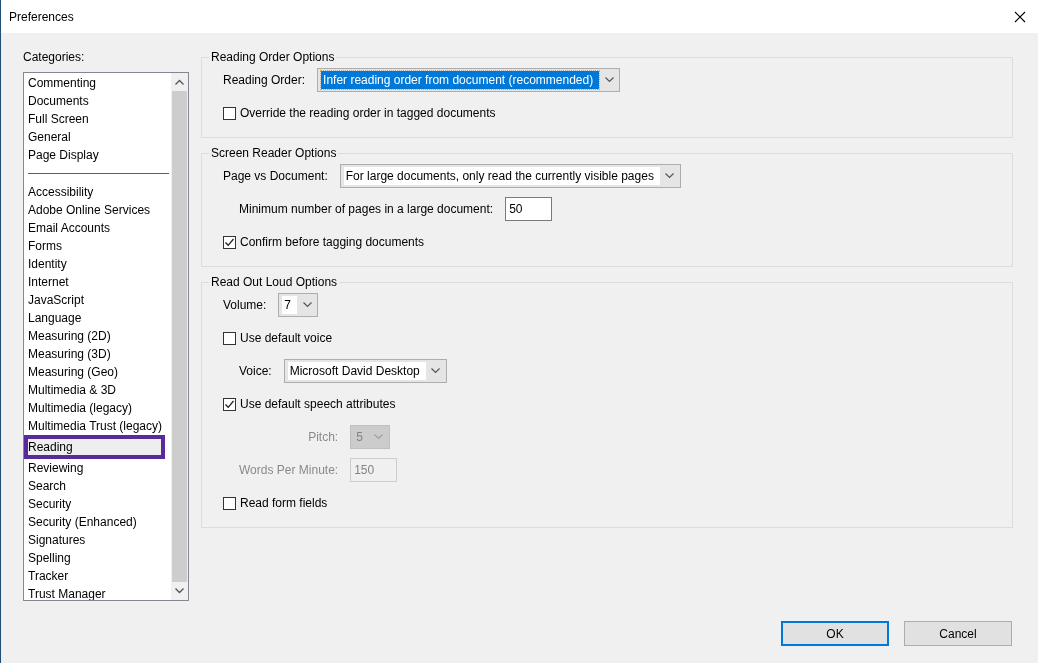  I want to click on field-label: Words Per Minute:, so click(289, 470).